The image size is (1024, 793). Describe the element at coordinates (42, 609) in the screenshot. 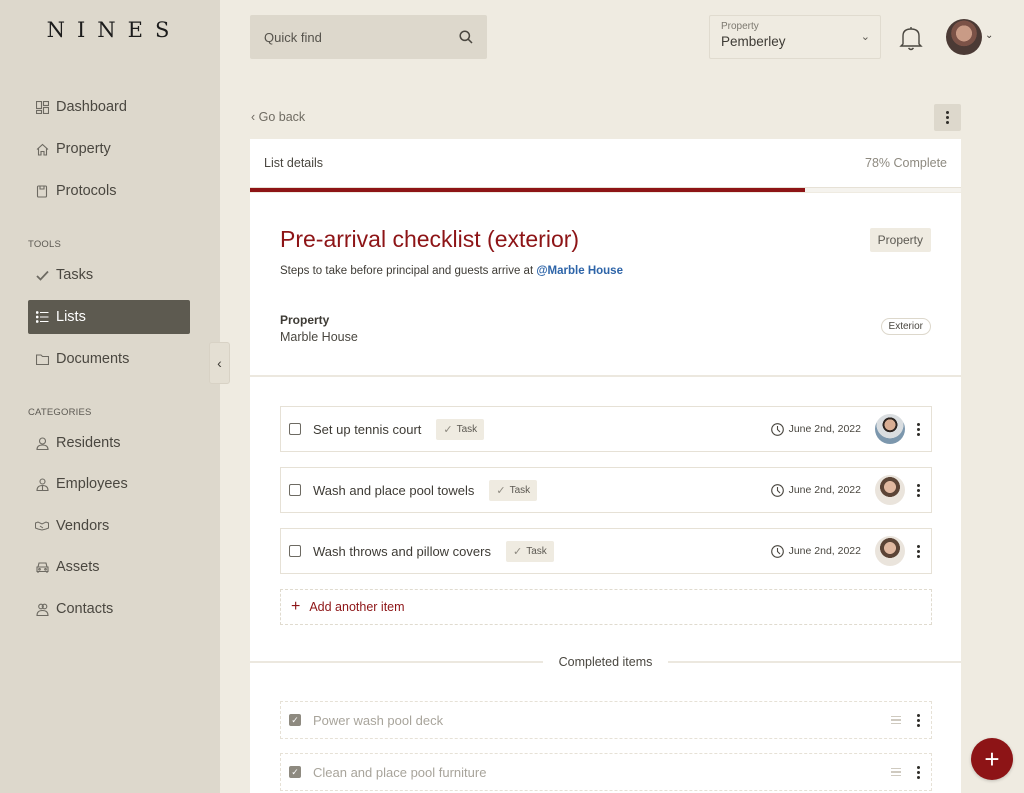

I see `contacts-icon` at that location.